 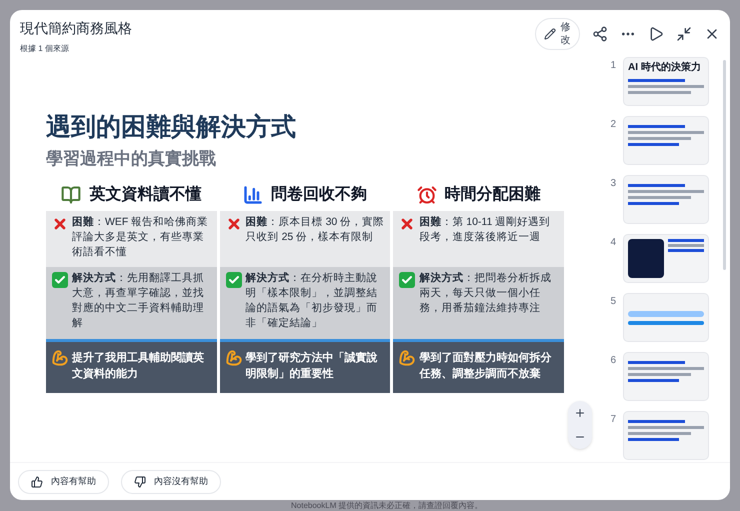 I want to click on edit-button: 修改, so click(x=557, y=34).